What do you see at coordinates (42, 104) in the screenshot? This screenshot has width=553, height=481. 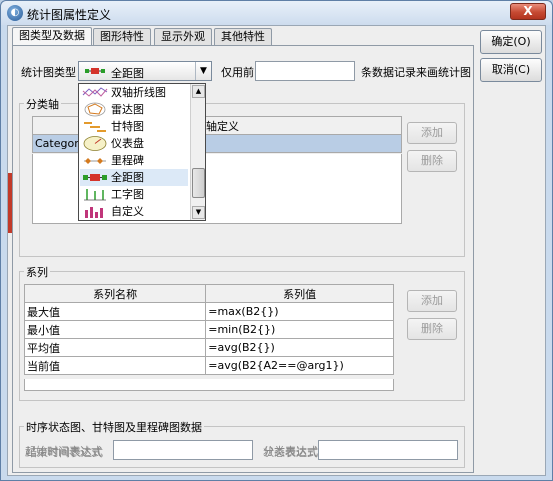 I see `category-axis-title: 分类轴` at bounding box center [42, 104].